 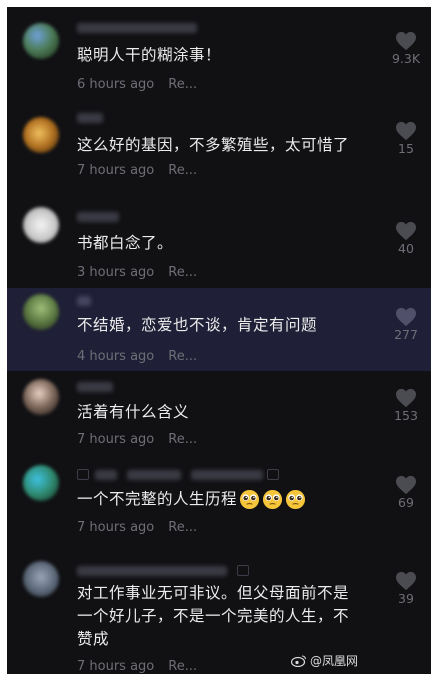 I want to click on like-count: 69, so click(x=406, y=502).